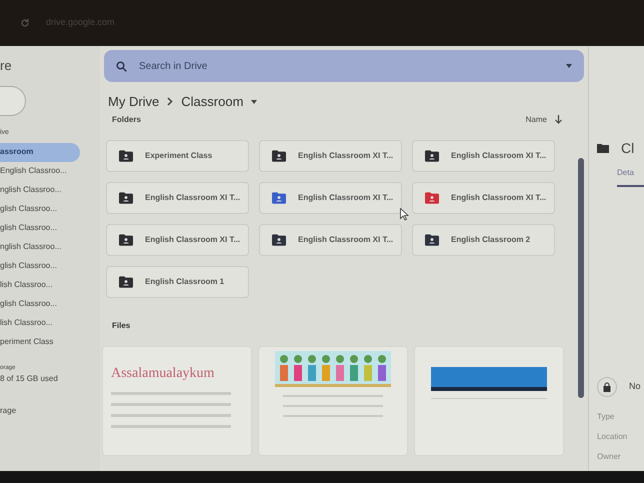  I want to click on breadcrumb-link: My Drive, so click(134, 102).